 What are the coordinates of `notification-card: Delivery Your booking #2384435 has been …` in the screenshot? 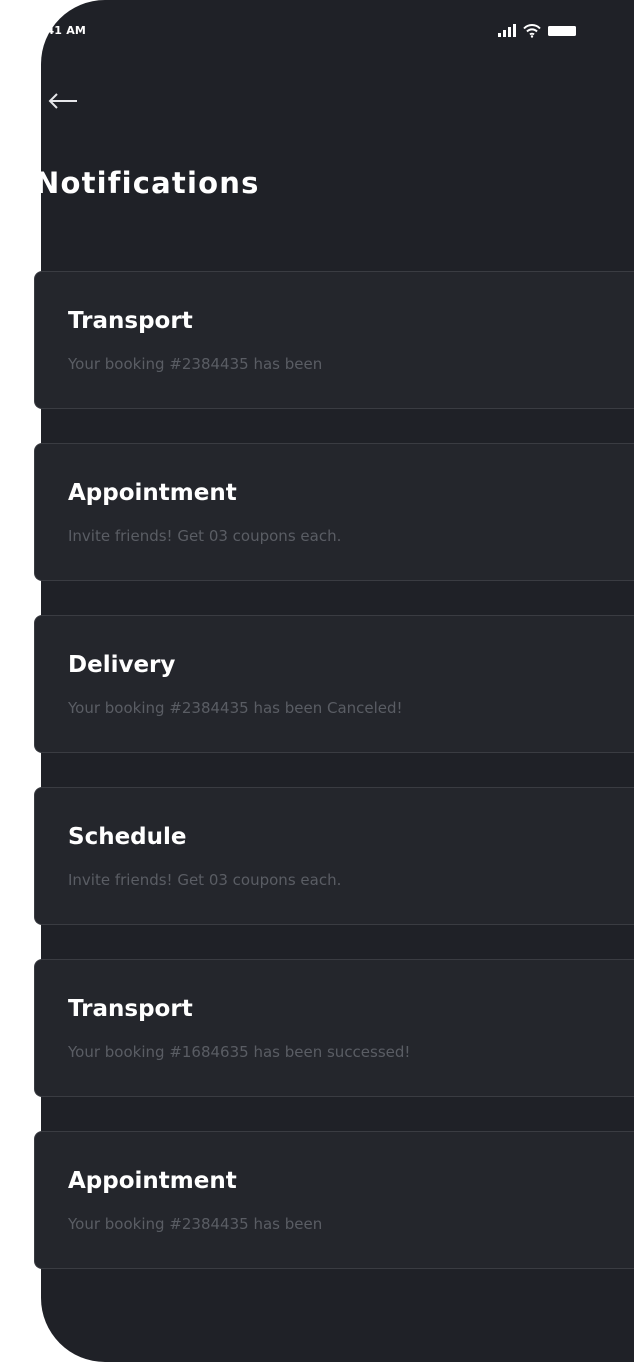 It's located at (334, 684).